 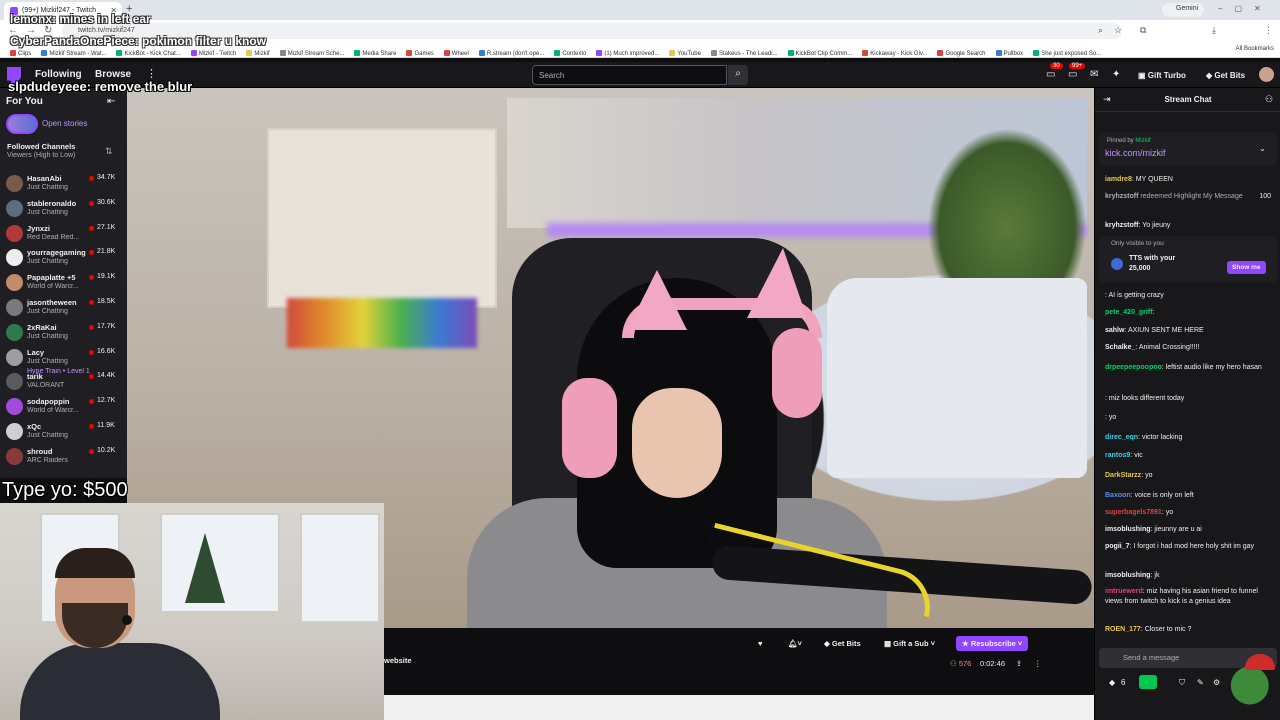 What do you see at coordinates (22, 124) in the screenshot?
I see `stories-avatar` at bounding box center [22, 124].